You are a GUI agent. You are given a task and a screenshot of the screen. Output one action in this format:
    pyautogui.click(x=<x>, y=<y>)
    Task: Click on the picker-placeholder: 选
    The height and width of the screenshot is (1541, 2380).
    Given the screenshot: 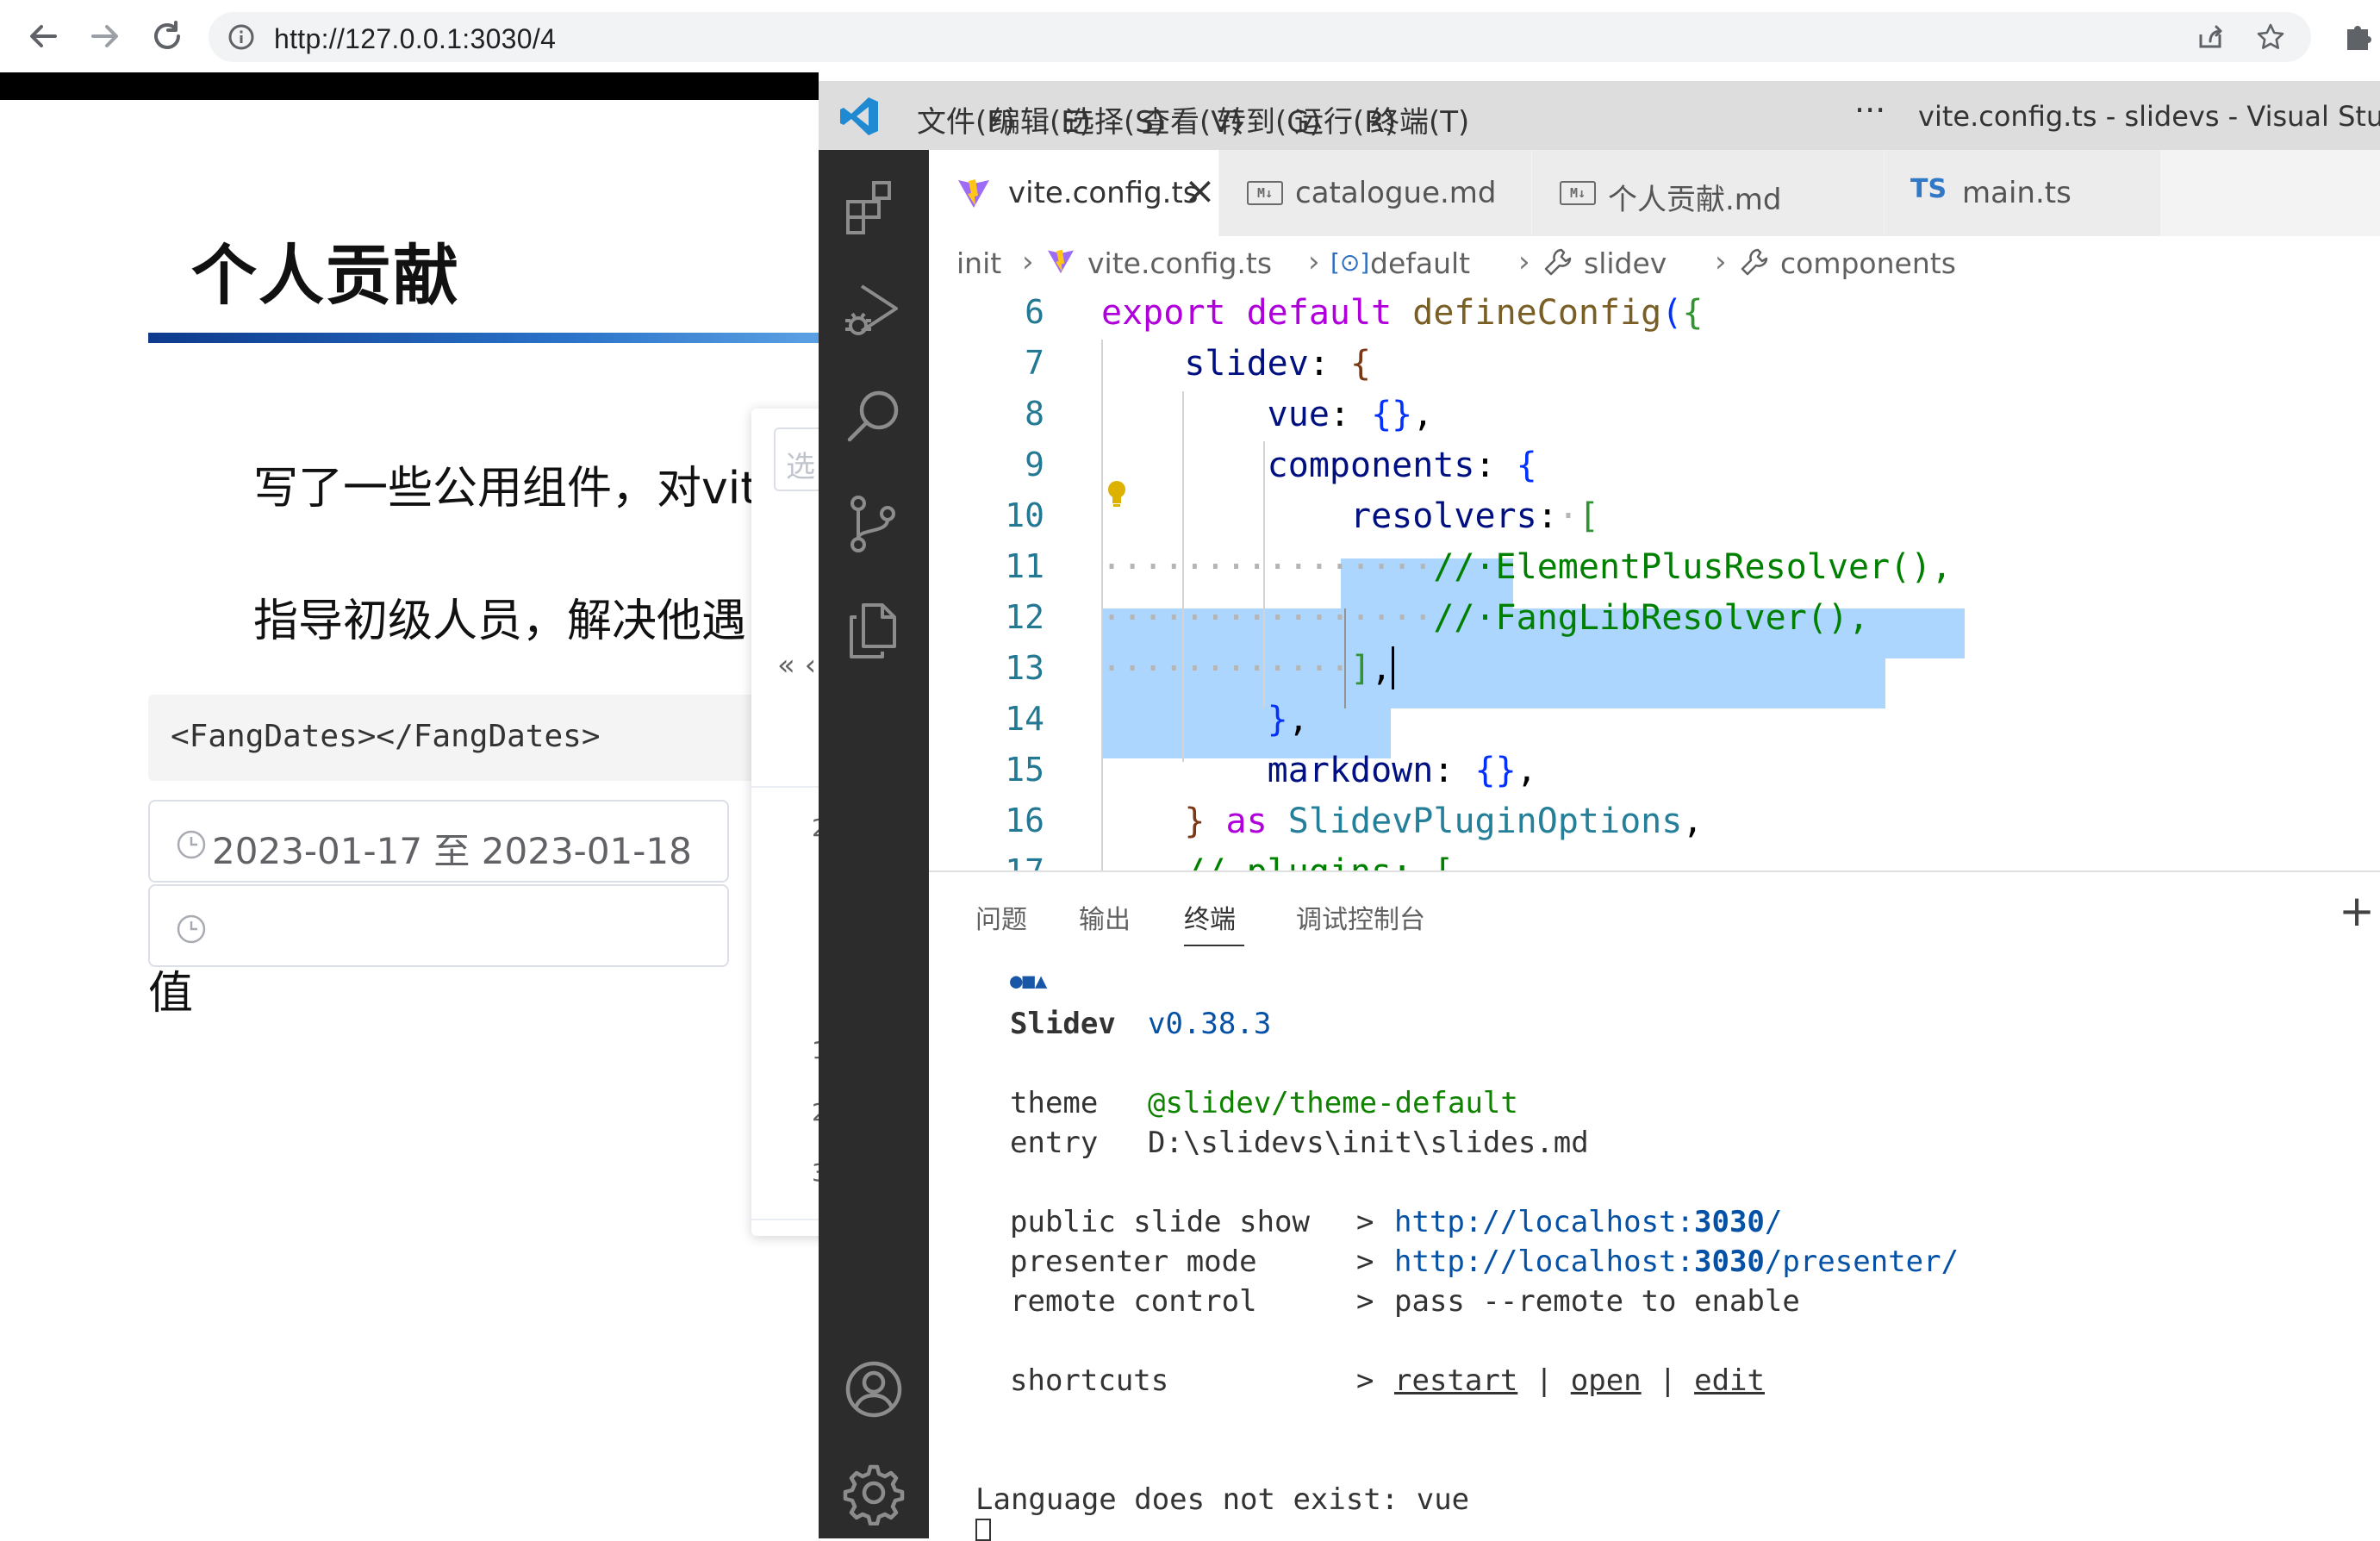 What is the action you would take?
    pyautogui.click(x=800, y=467)
    